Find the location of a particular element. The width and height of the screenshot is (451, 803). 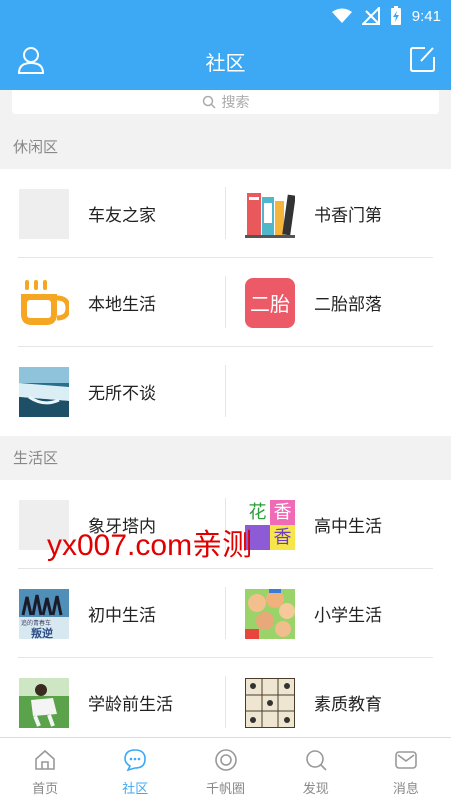

forum-label: 二胎部落 is located at coordinates (348, 305).